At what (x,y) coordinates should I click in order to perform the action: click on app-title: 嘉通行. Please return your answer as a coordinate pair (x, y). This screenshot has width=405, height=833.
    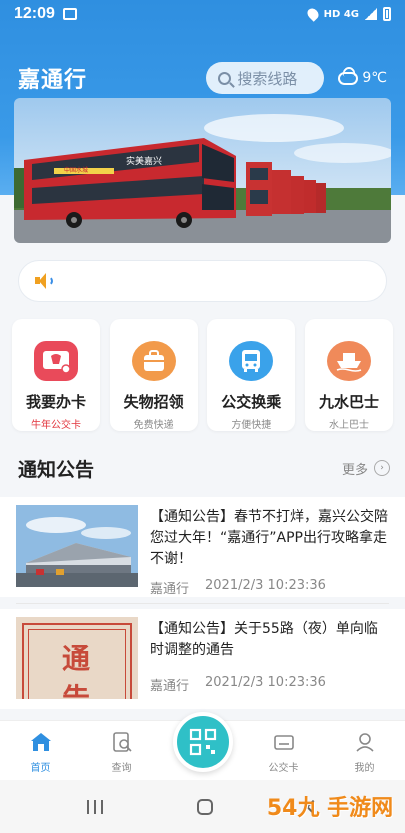
    Looking at the image, I should click on (53, 80).